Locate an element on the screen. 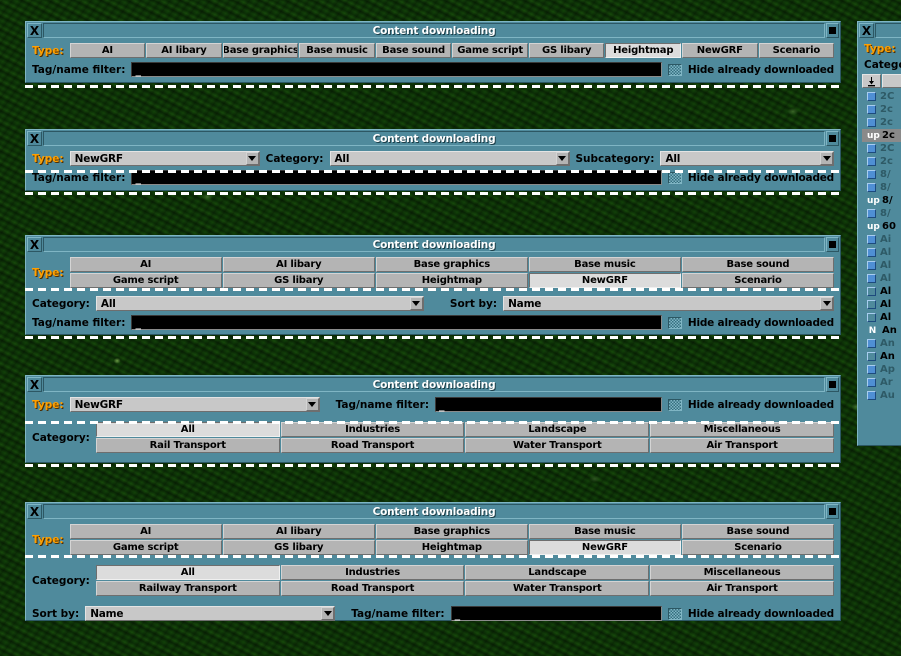  download-sort-button is located at coordinates (871, 81).